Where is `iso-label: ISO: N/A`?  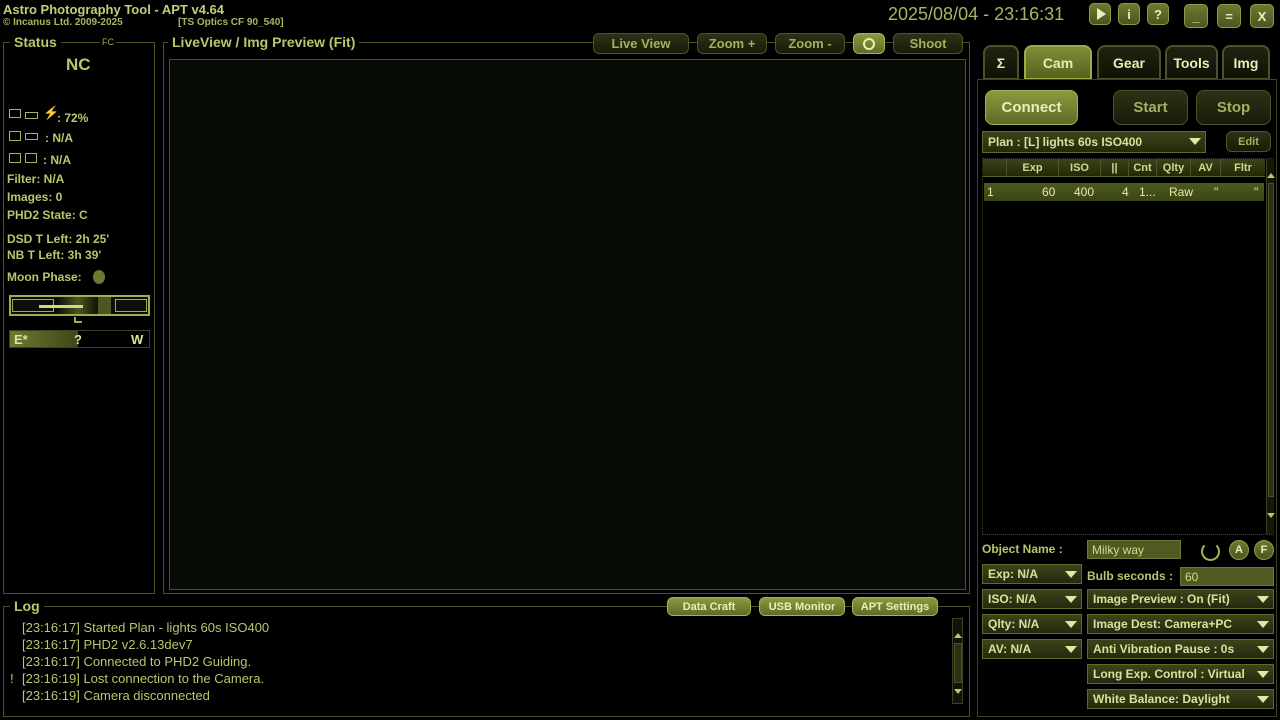 iso-label: ISO: N/A is located at coordinates (1012, 599).